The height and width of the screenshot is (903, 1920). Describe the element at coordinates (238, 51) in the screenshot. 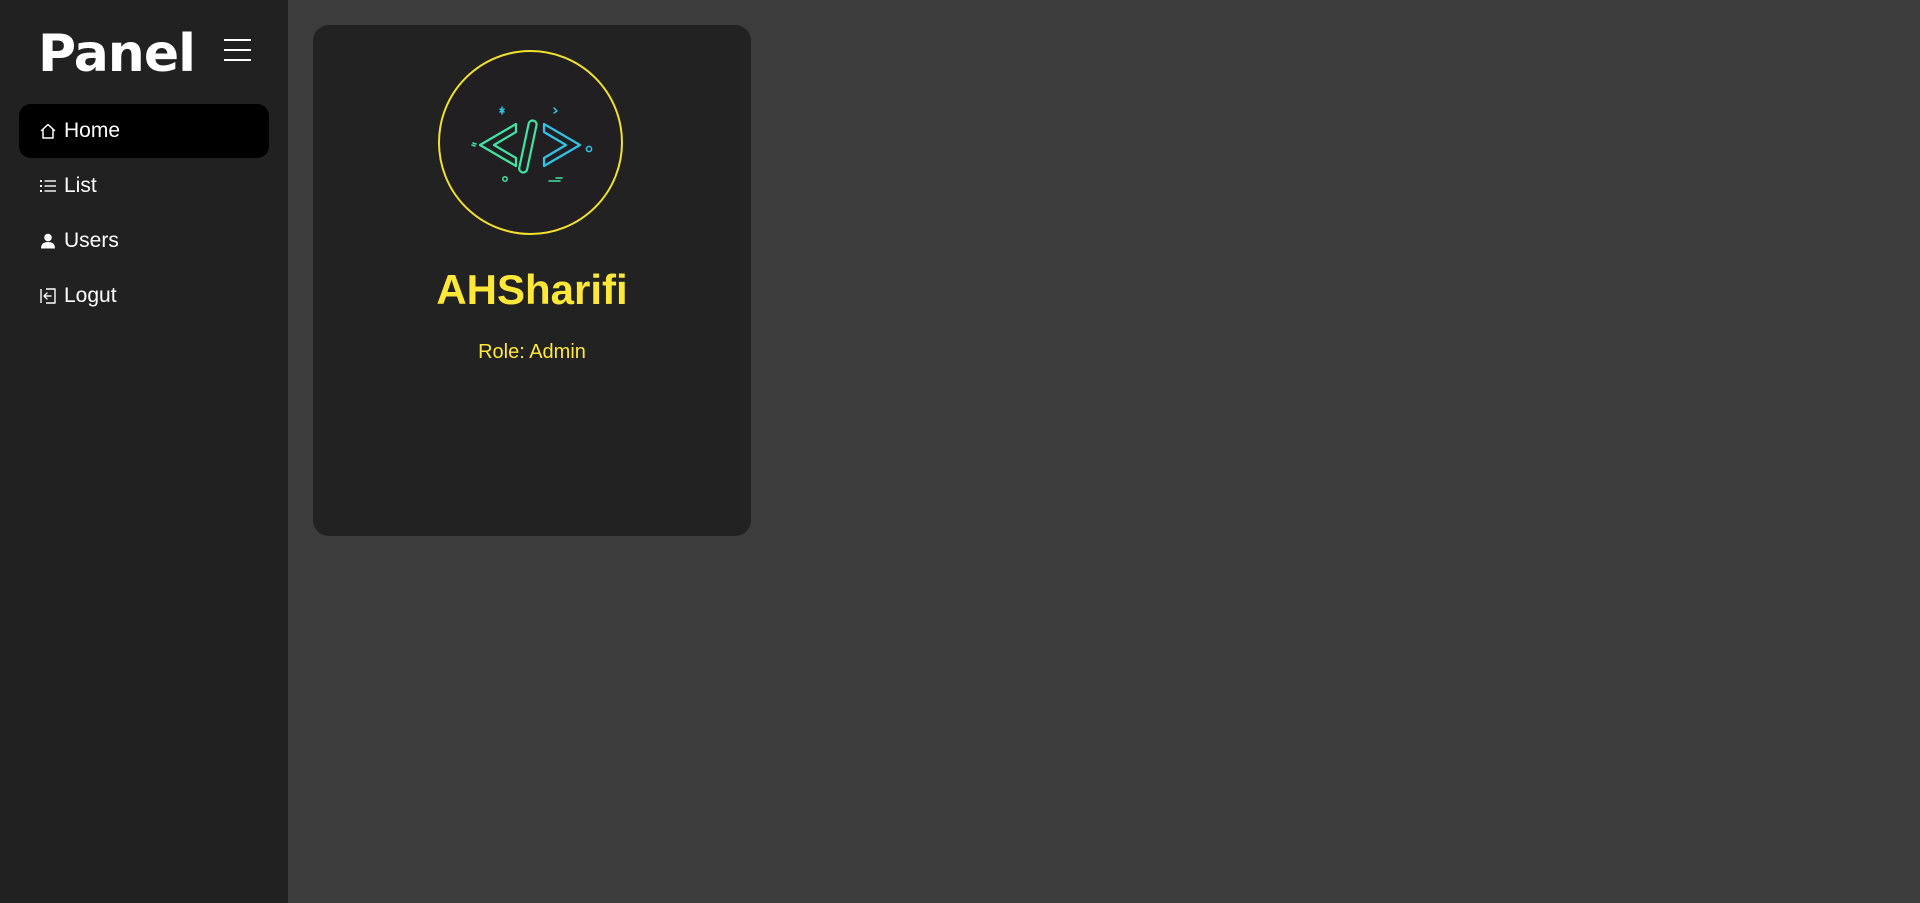

I see `hamburger-icon` at that location.